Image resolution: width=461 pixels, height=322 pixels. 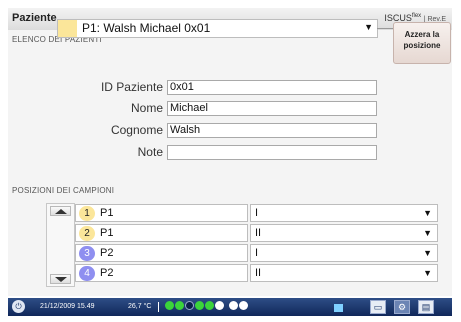 I want to click on arrow-up-icon, so click(x=61, y=211).